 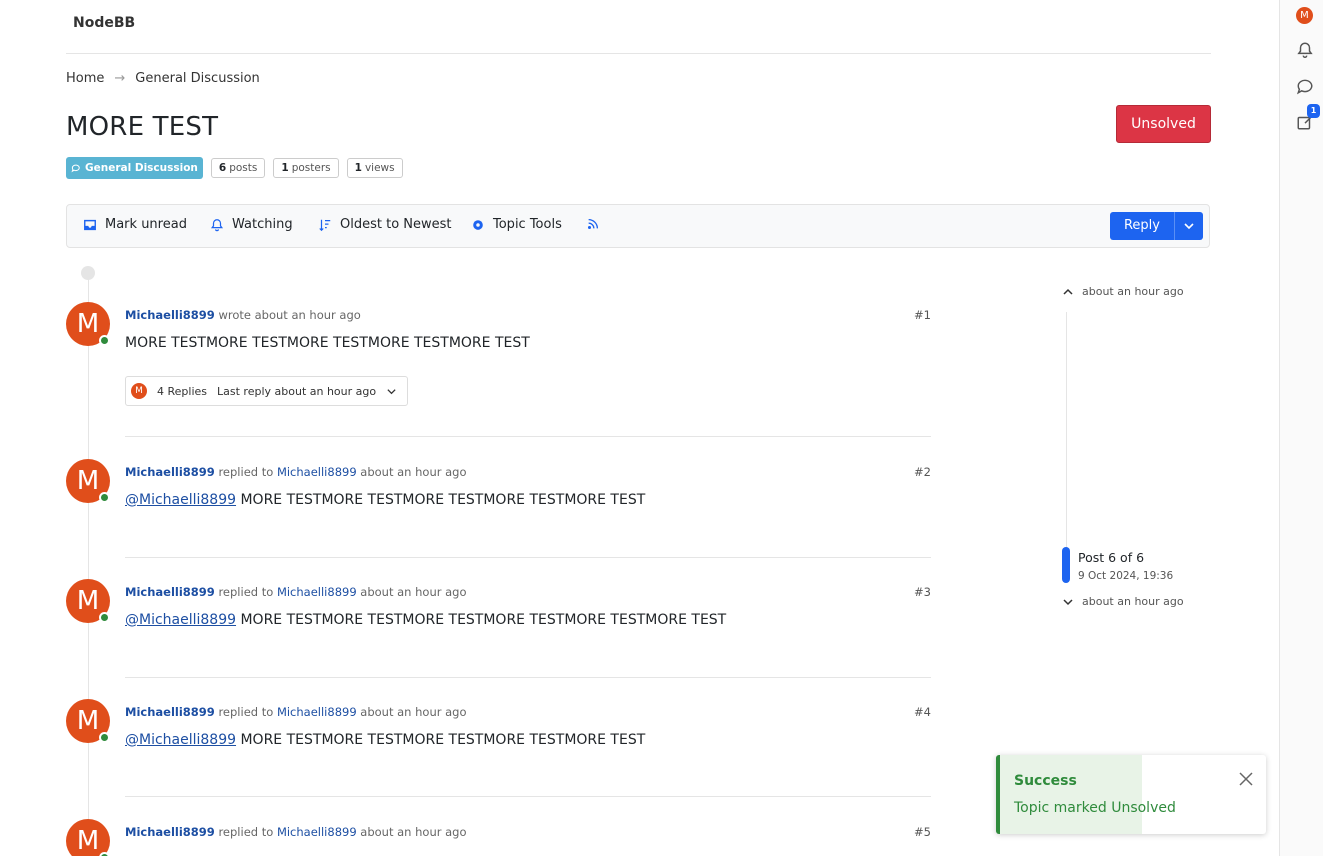 What do you see at coordinates (1066, 430) in the screenshot?
I see `pager-track` at bounding box center [1066, 430].